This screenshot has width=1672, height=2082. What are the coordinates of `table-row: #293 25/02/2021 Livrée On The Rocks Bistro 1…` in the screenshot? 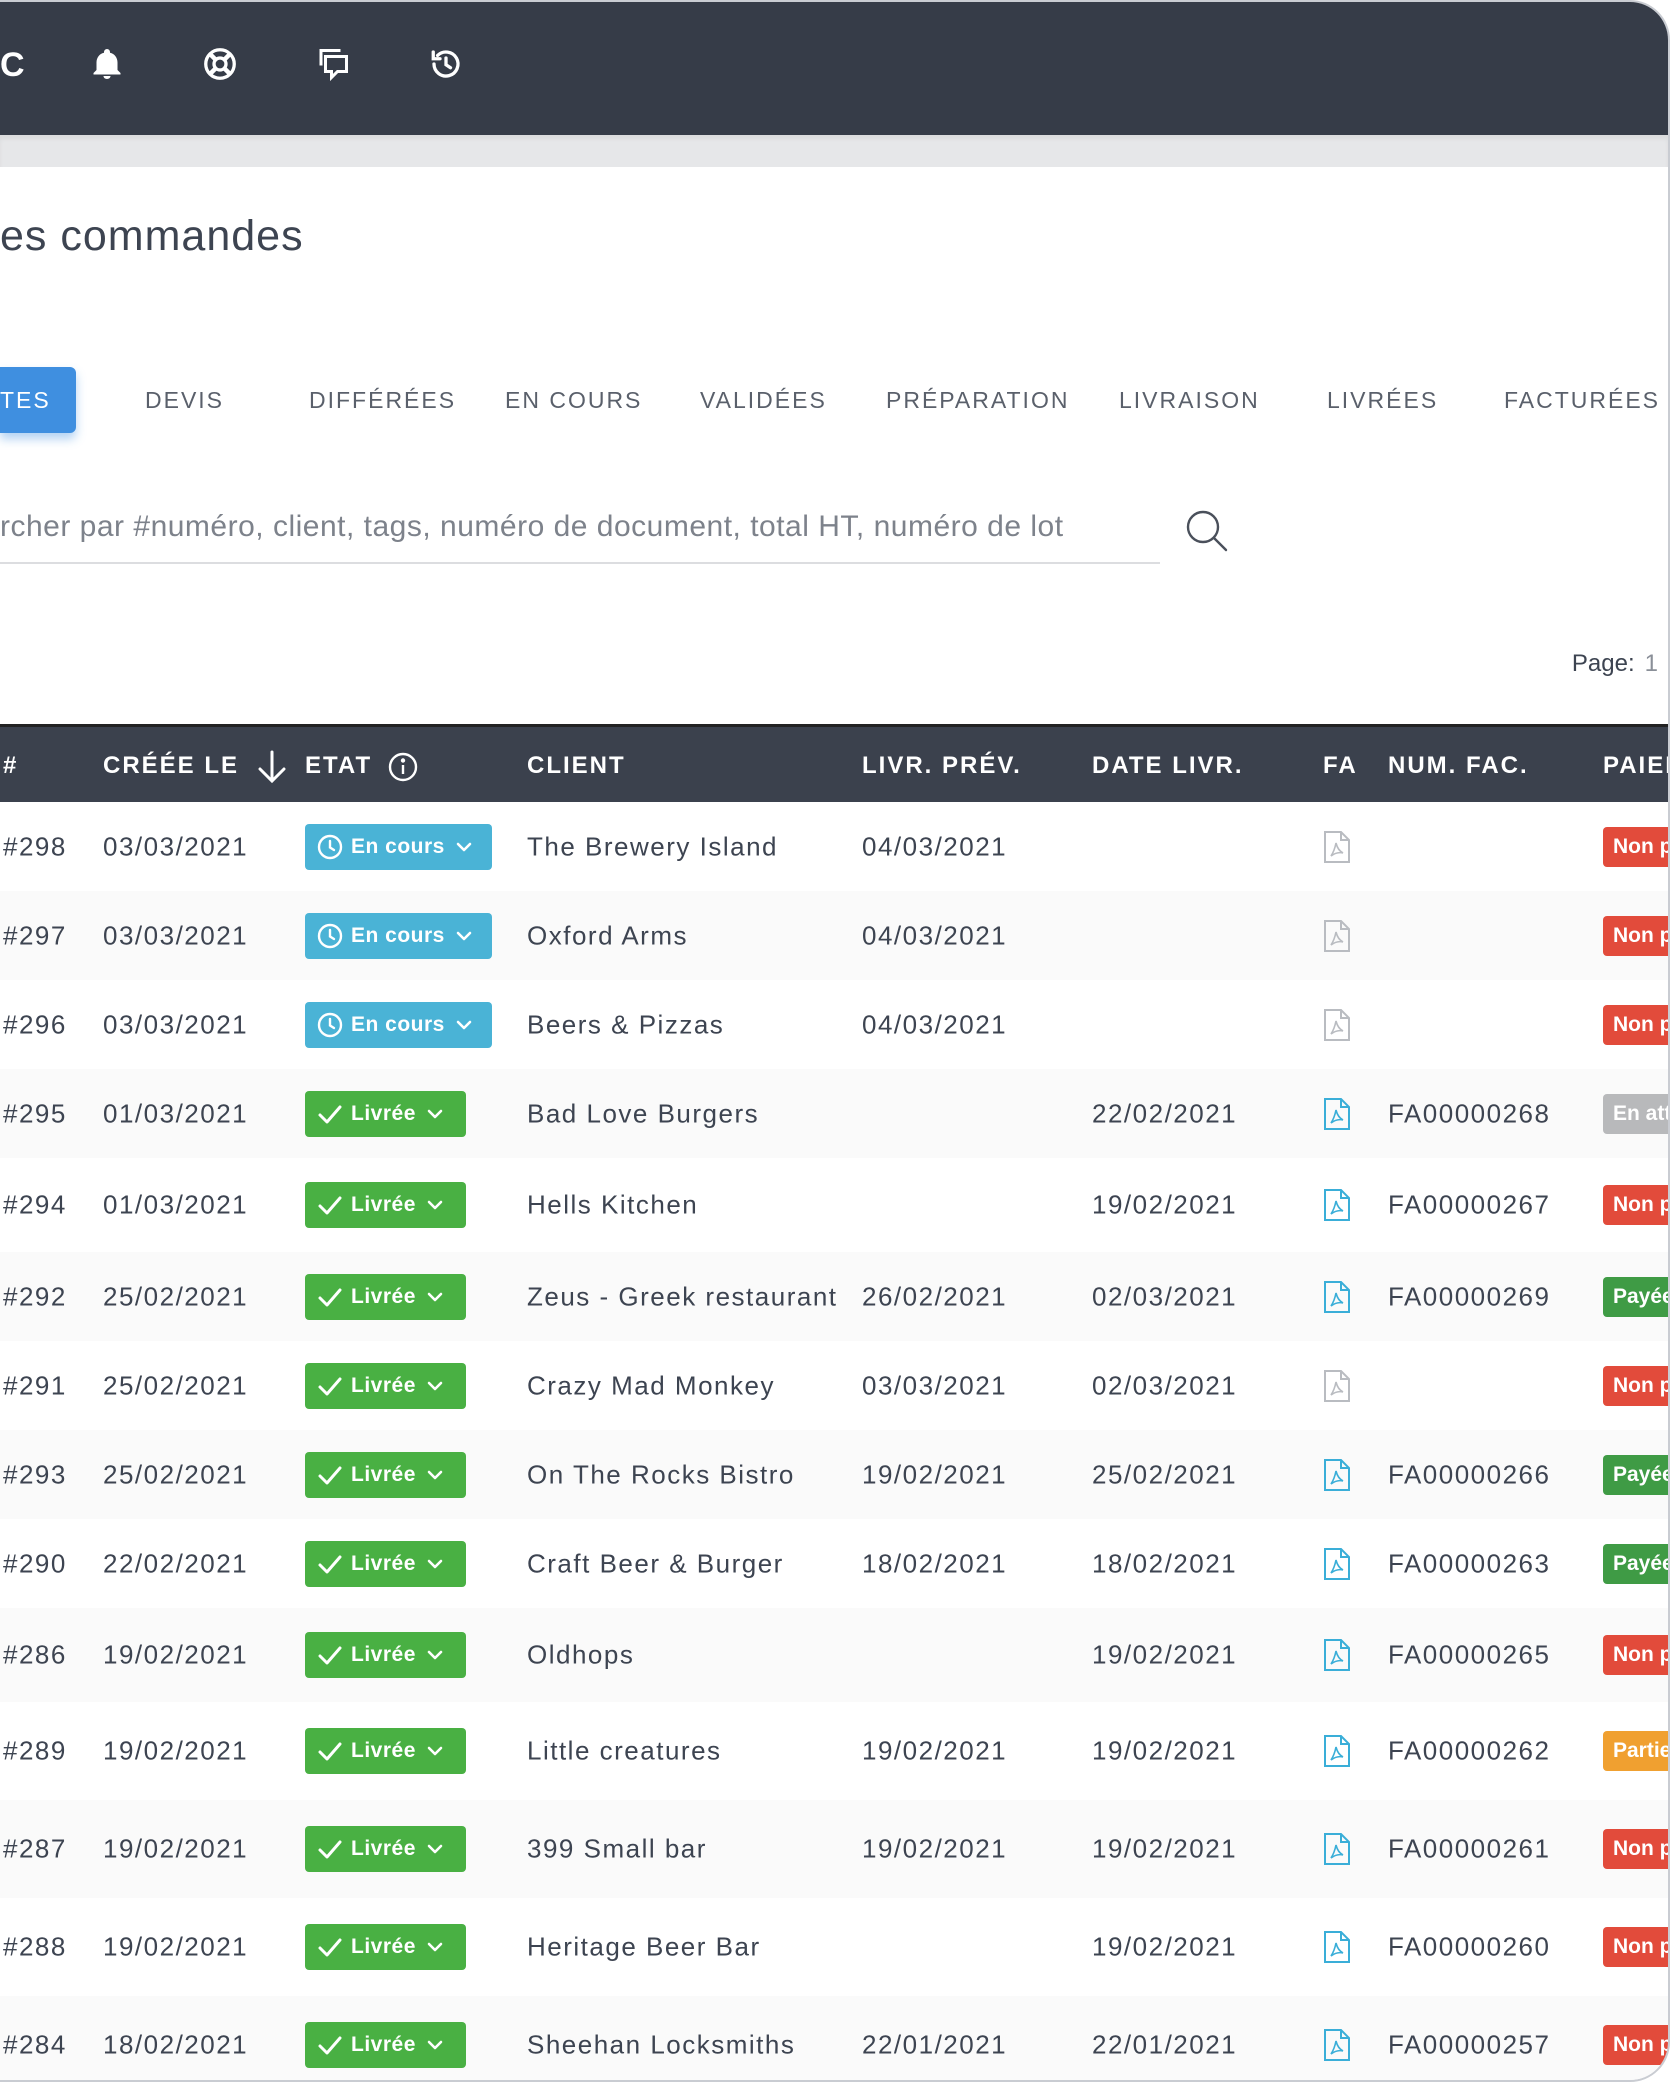 It's located at (834, 1475).